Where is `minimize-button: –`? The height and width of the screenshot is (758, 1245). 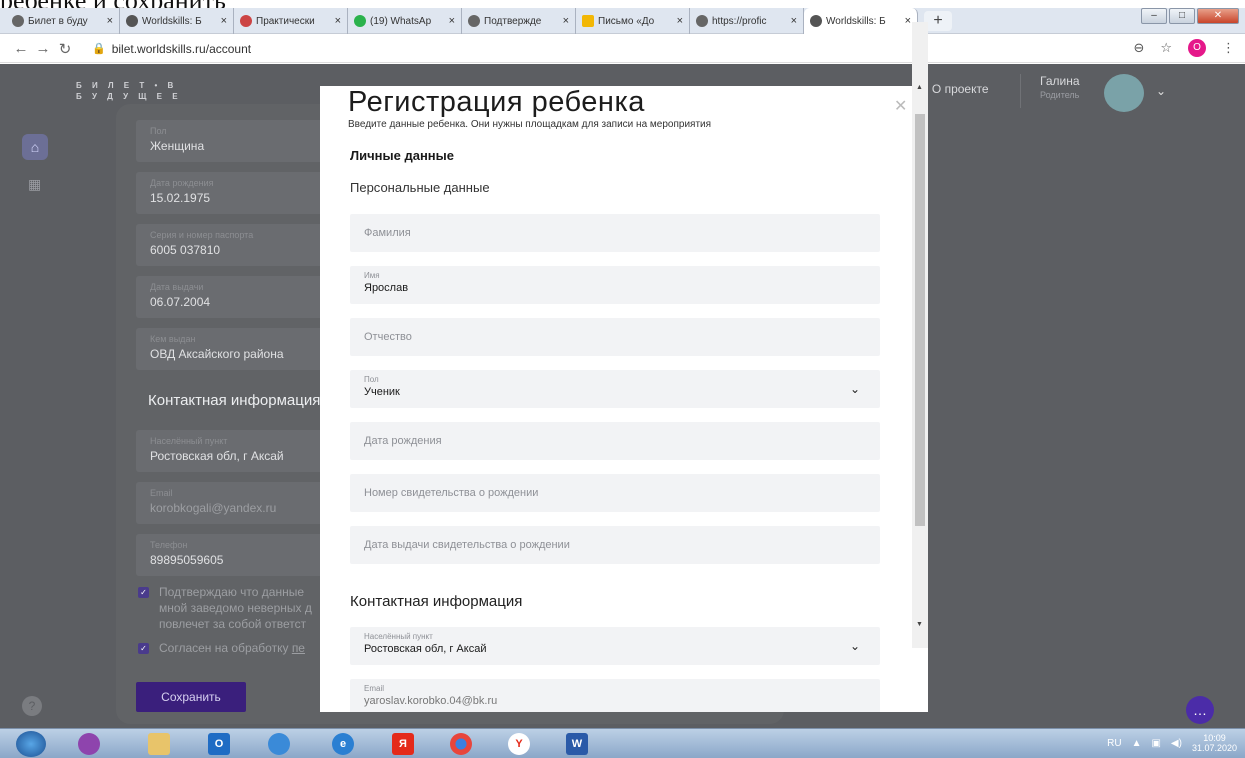
minimize-button: – is located at coordinates (1154, 16).